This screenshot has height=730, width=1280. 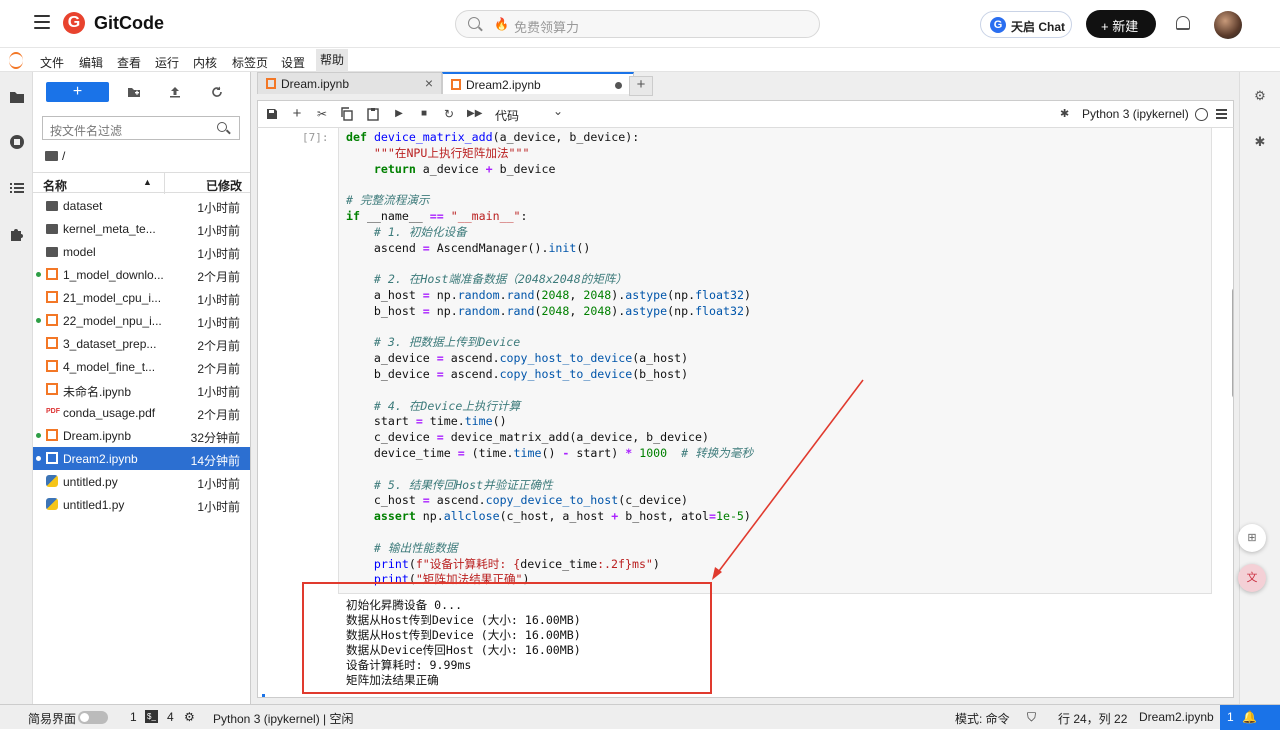 I want to click on chat-button-label: 天启 Chat, so click(x=1038, y=27).